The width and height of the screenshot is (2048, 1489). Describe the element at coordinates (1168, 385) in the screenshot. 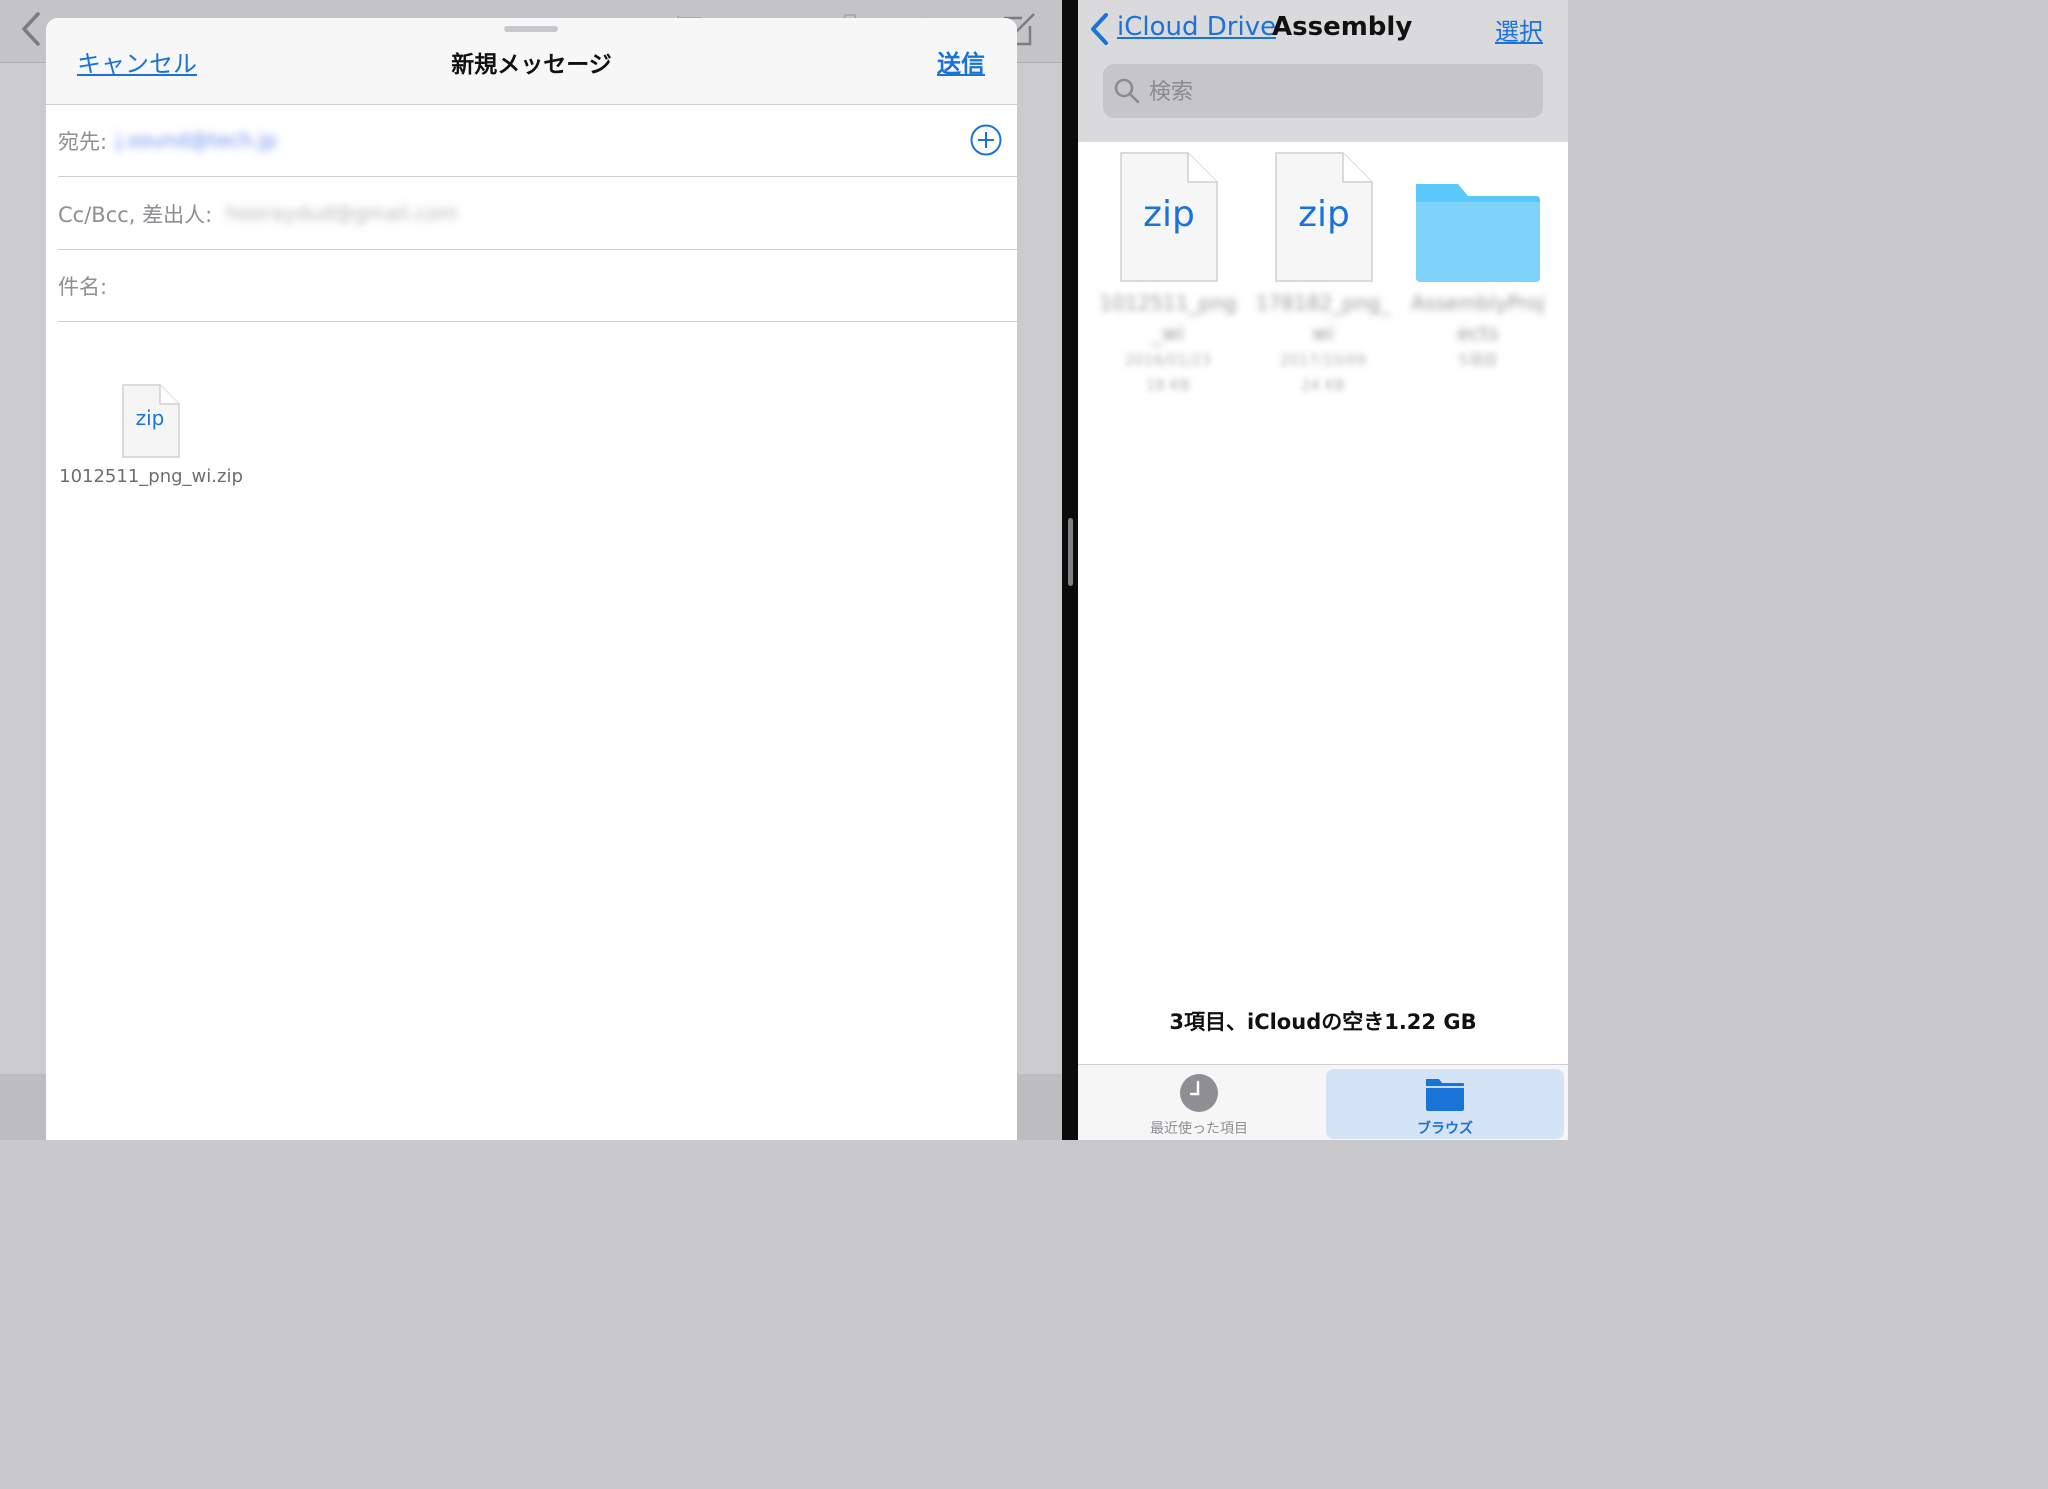

I see `file-size: 18 KB` at that location.